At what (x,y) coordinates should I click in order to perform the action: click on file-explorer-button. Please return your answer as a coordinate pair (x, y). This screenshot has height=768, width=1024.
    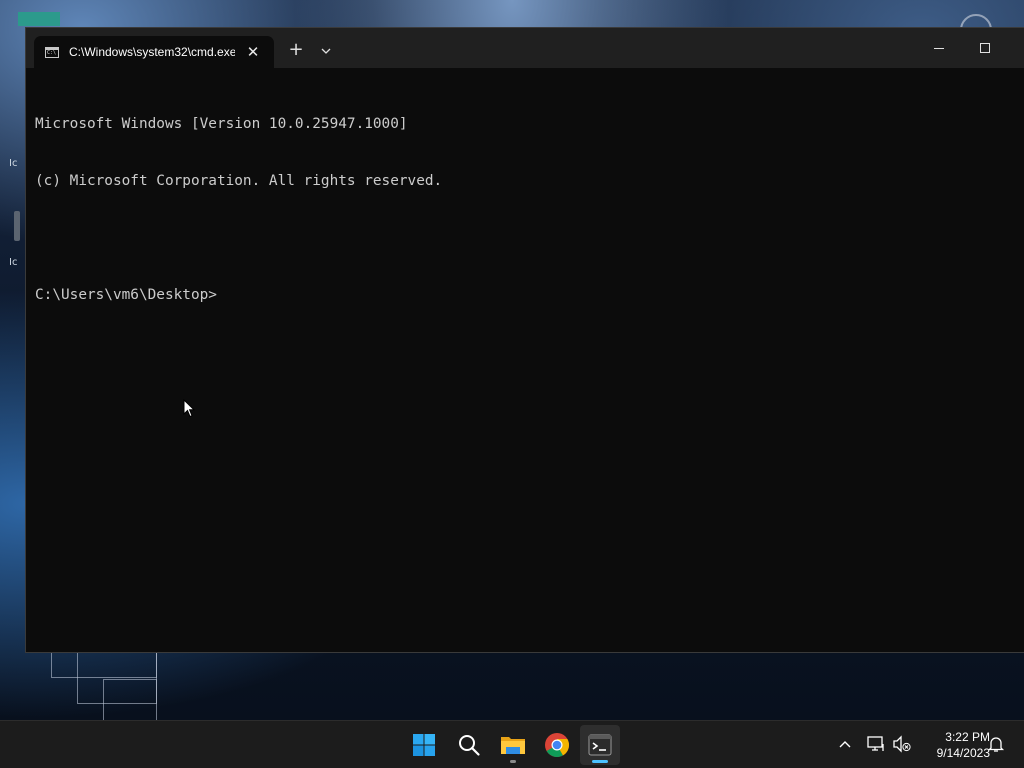
    Looking at the image, I should click on (513, 745).